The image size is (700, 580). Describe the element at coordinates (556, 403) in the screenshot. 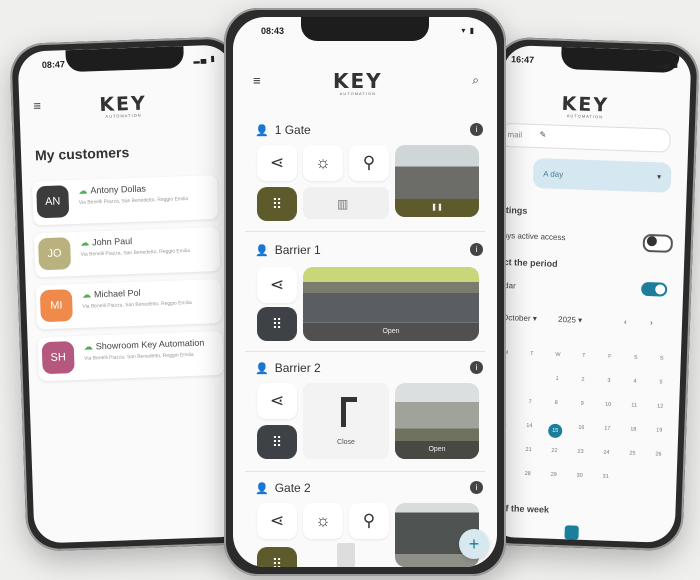

I see `calendar-day: 8` at that location.